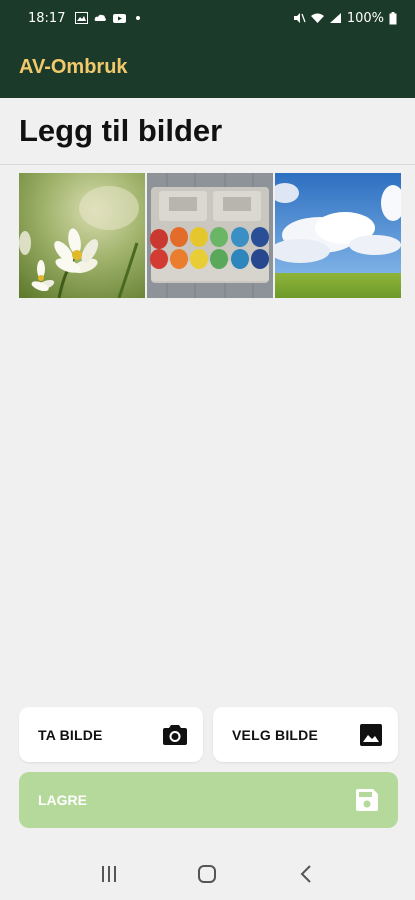 The image size is (415, 900). Describe the element at coordinates (208, 800) in the screenshot. I see `save-button: LAGRE` at that location.